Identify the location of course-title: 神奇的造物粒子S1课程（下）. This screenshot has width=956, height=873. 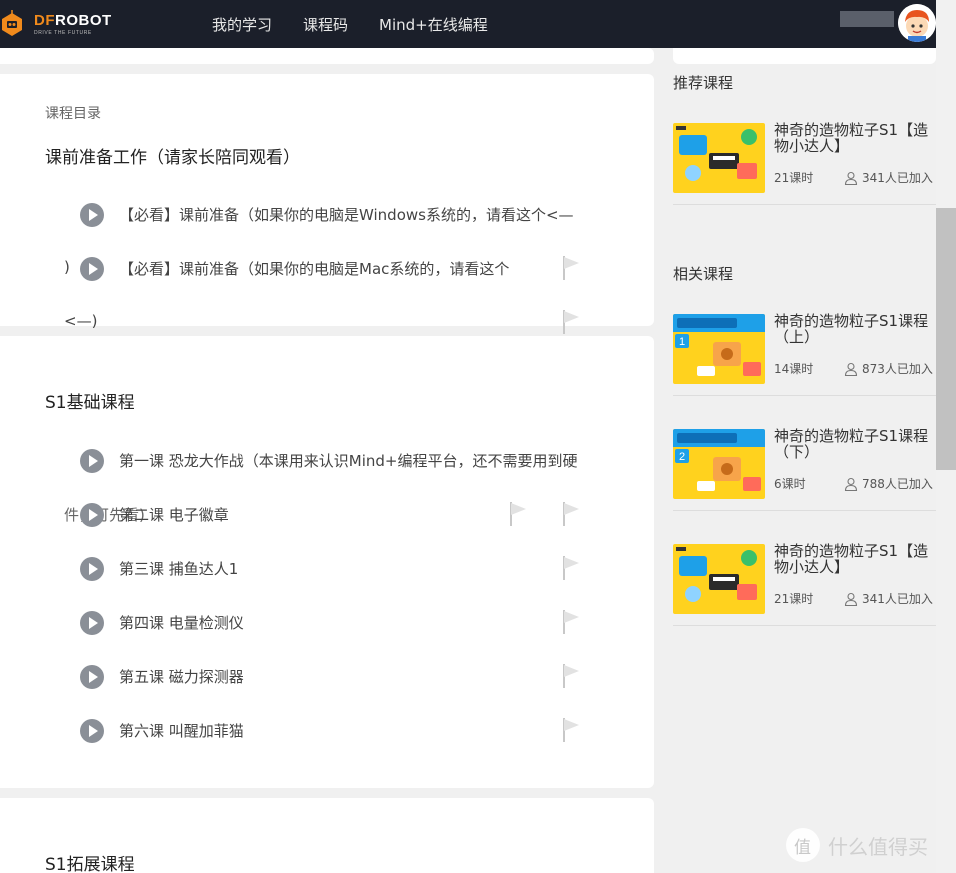
(857, 444).